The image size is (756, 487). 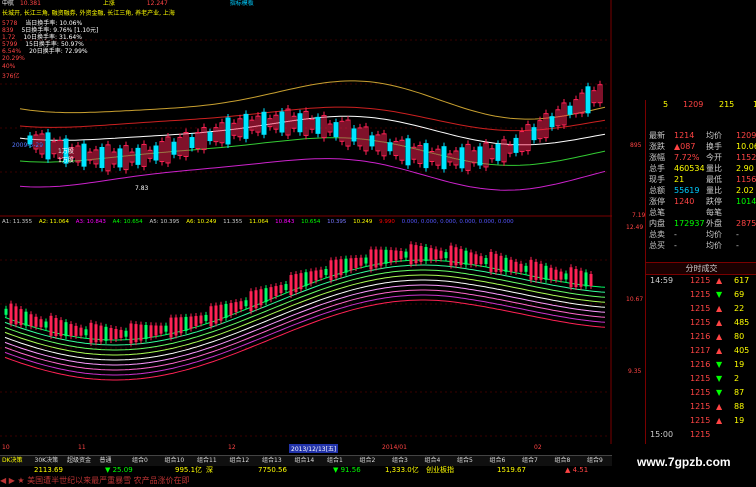 What do you see at coordinates (739, 308) in the screenshot?
I see `trade-volume: 22` at bounding box center [739, 308].